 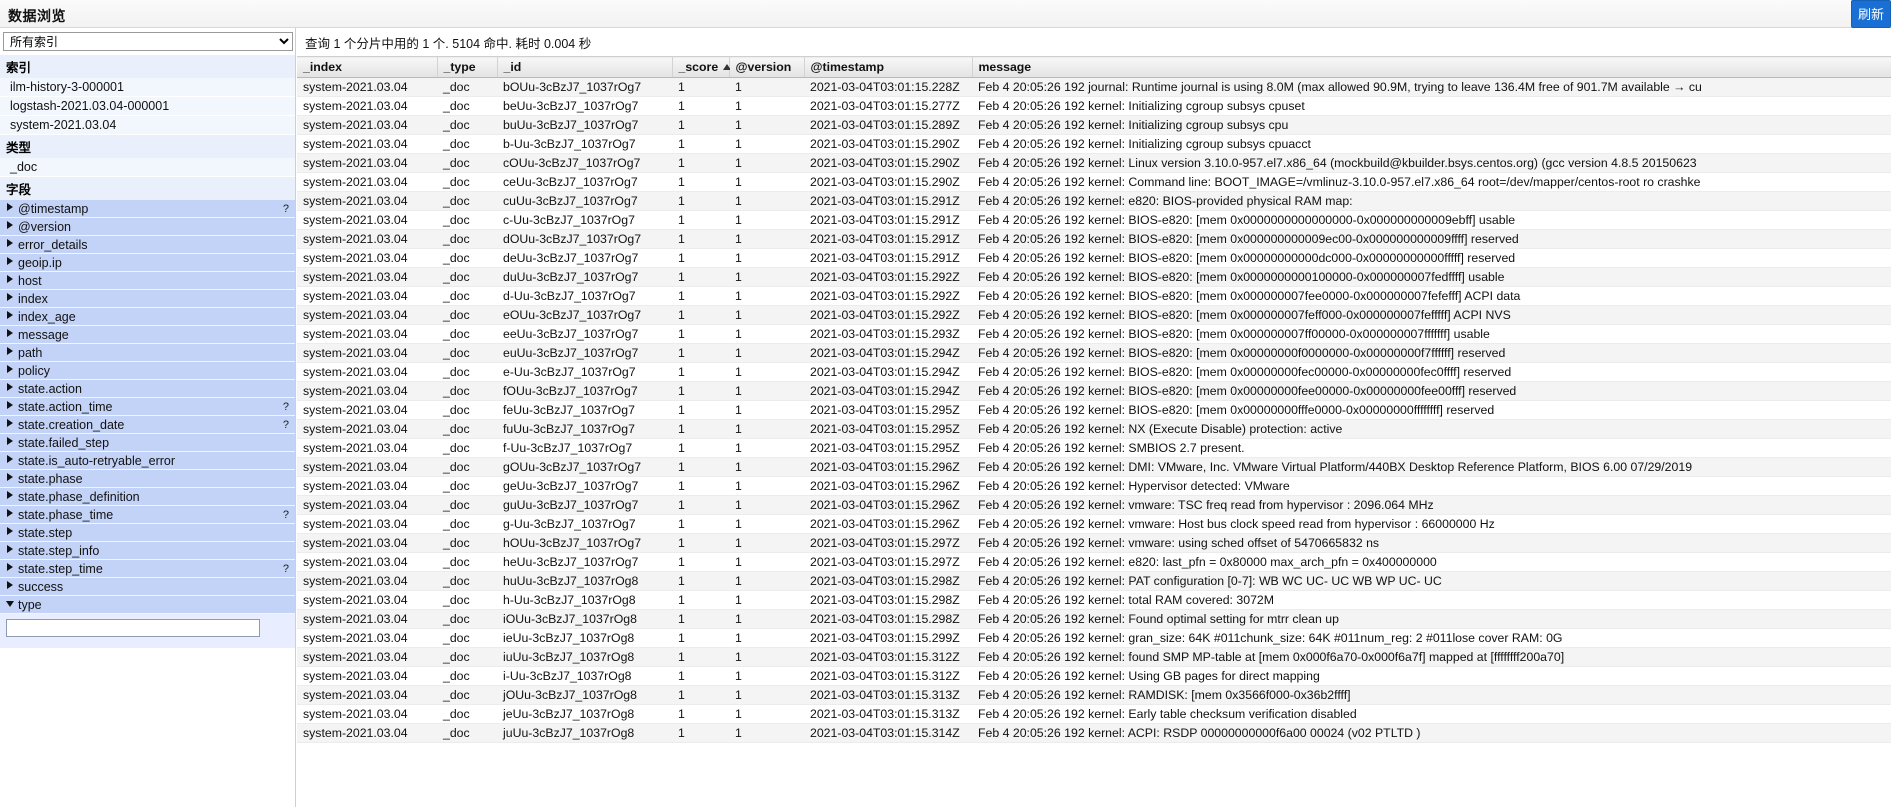 I want to click on field-item-state-failed-step: state.failed_step, so click(x=147, y=443).